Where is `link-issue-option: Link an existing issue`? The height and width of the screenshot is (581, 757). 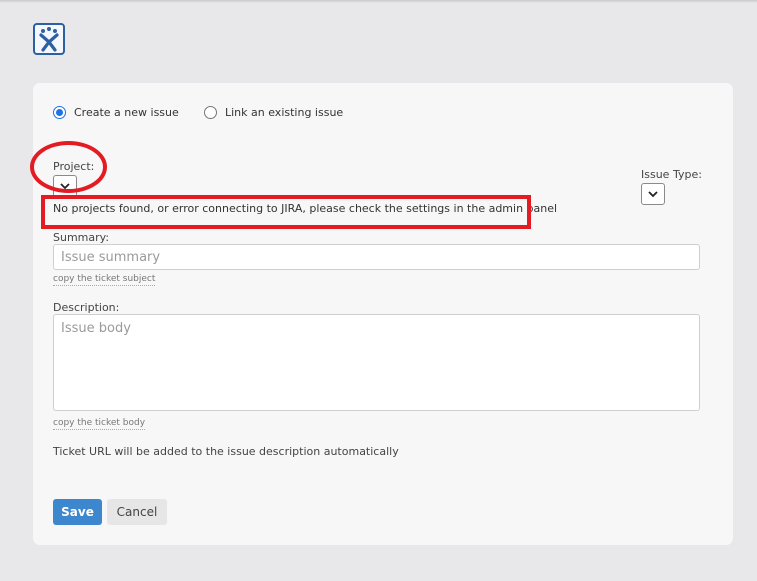
link-issue-option: Link an existing issue is located at coordinates (273, 112).